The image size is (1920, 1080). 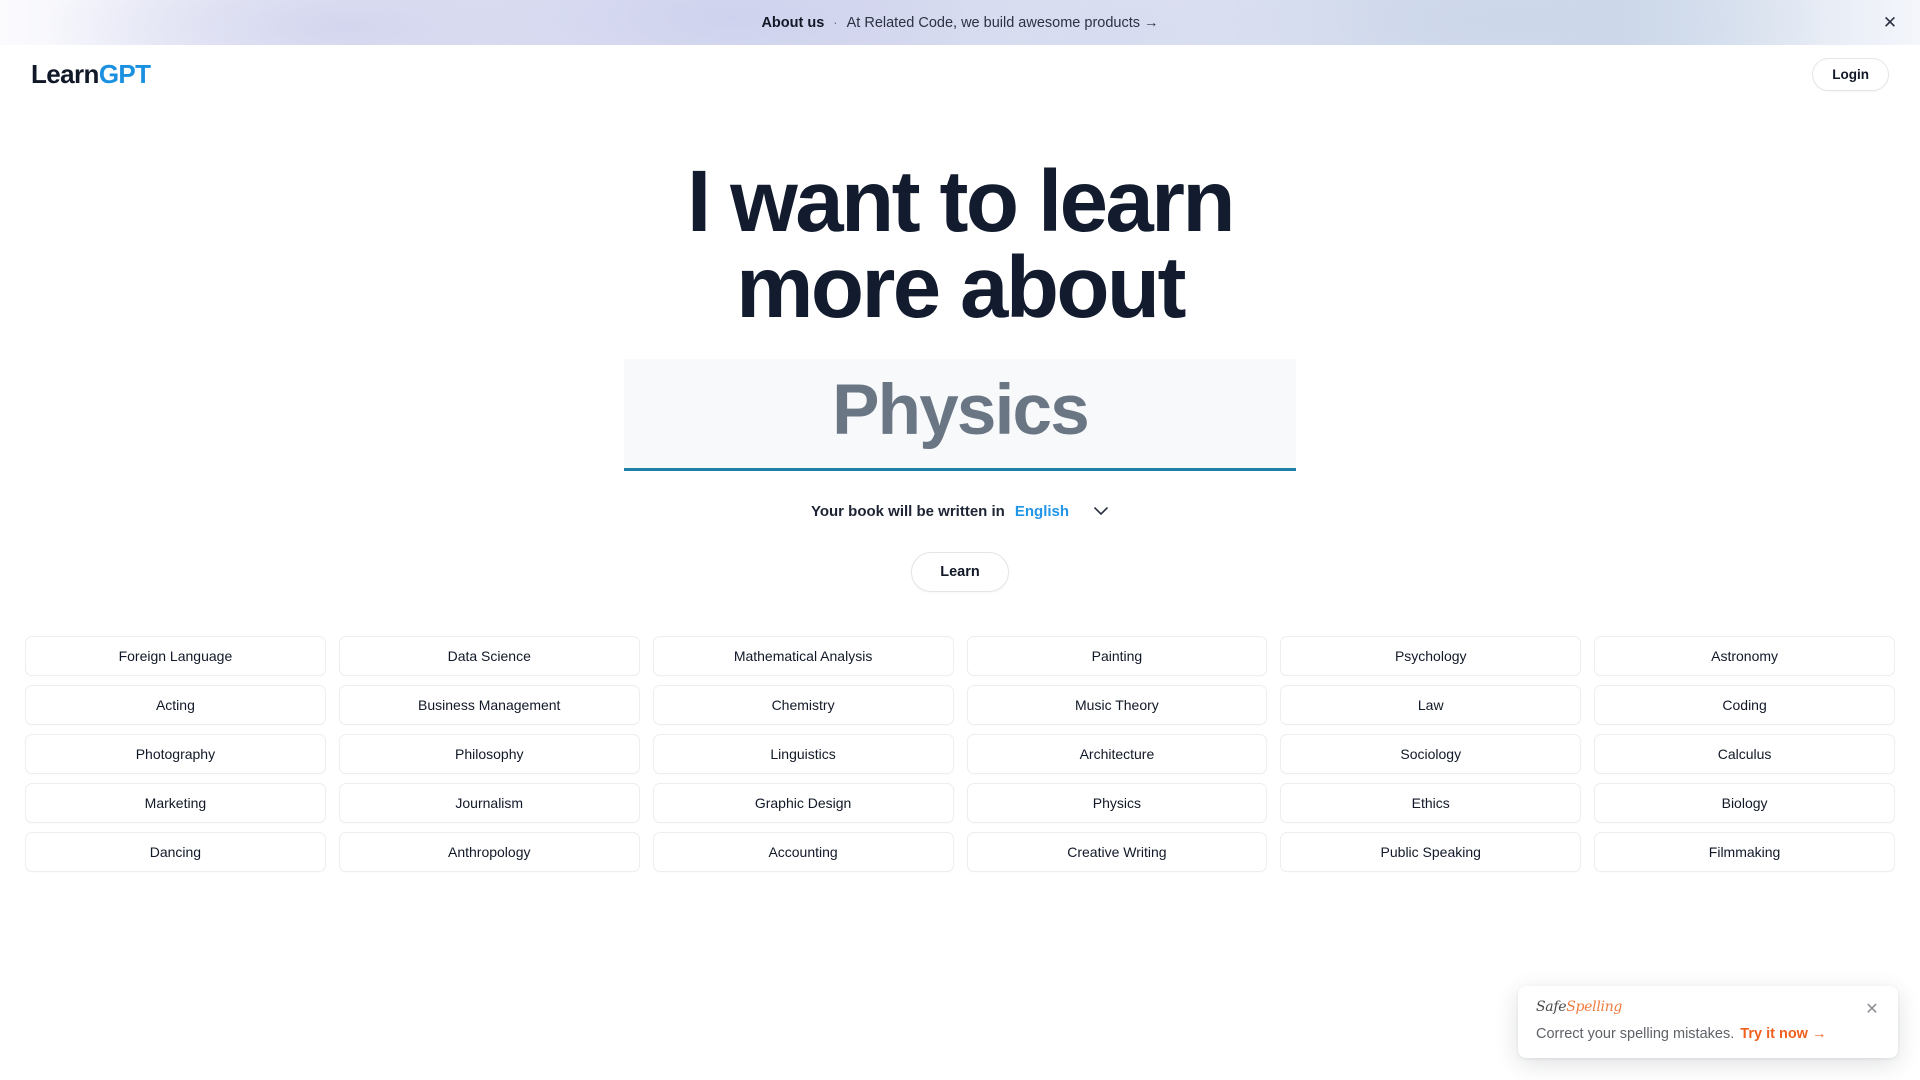 What do you see at coordinates (792, 23) in the screenshot?
I see `announcement-link: About us` at bounding box center [792, 23].